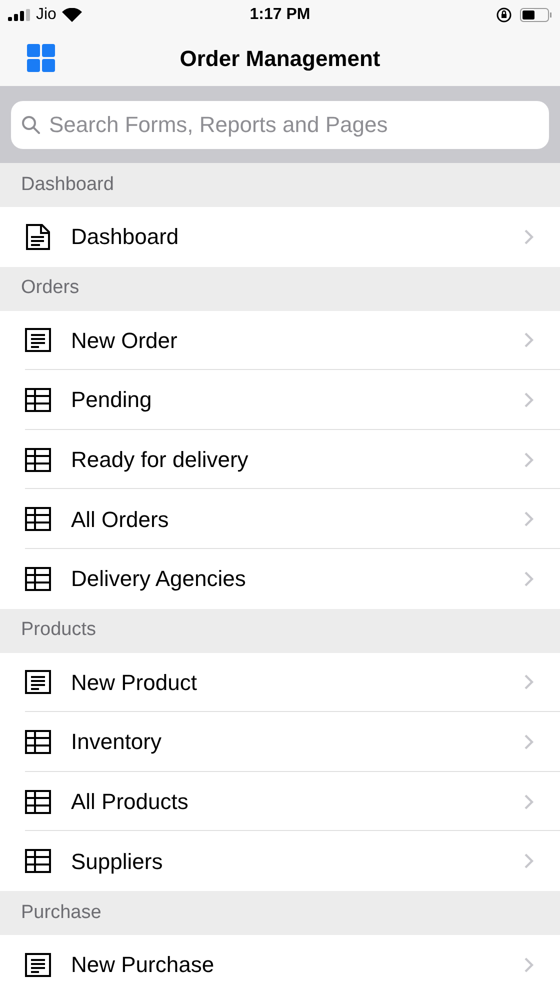 The image size is (560, 996). What do you see at coordinates (38, 237) in the screenshot?
I see `document-icon` at bounding box center [38, 237].